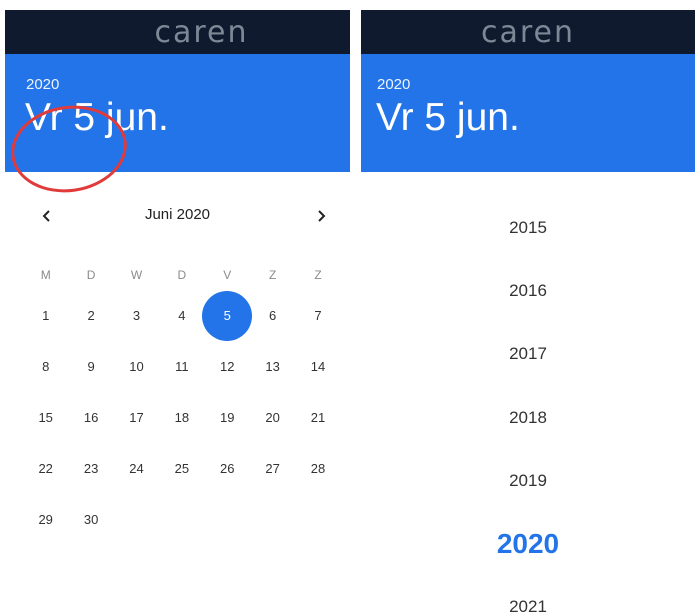 This screenshot has height=614, width=695. What do you see at coordinates (317, 366) in the screenshot?
I see `day-cell: 14` at bounding box center [317, 366].